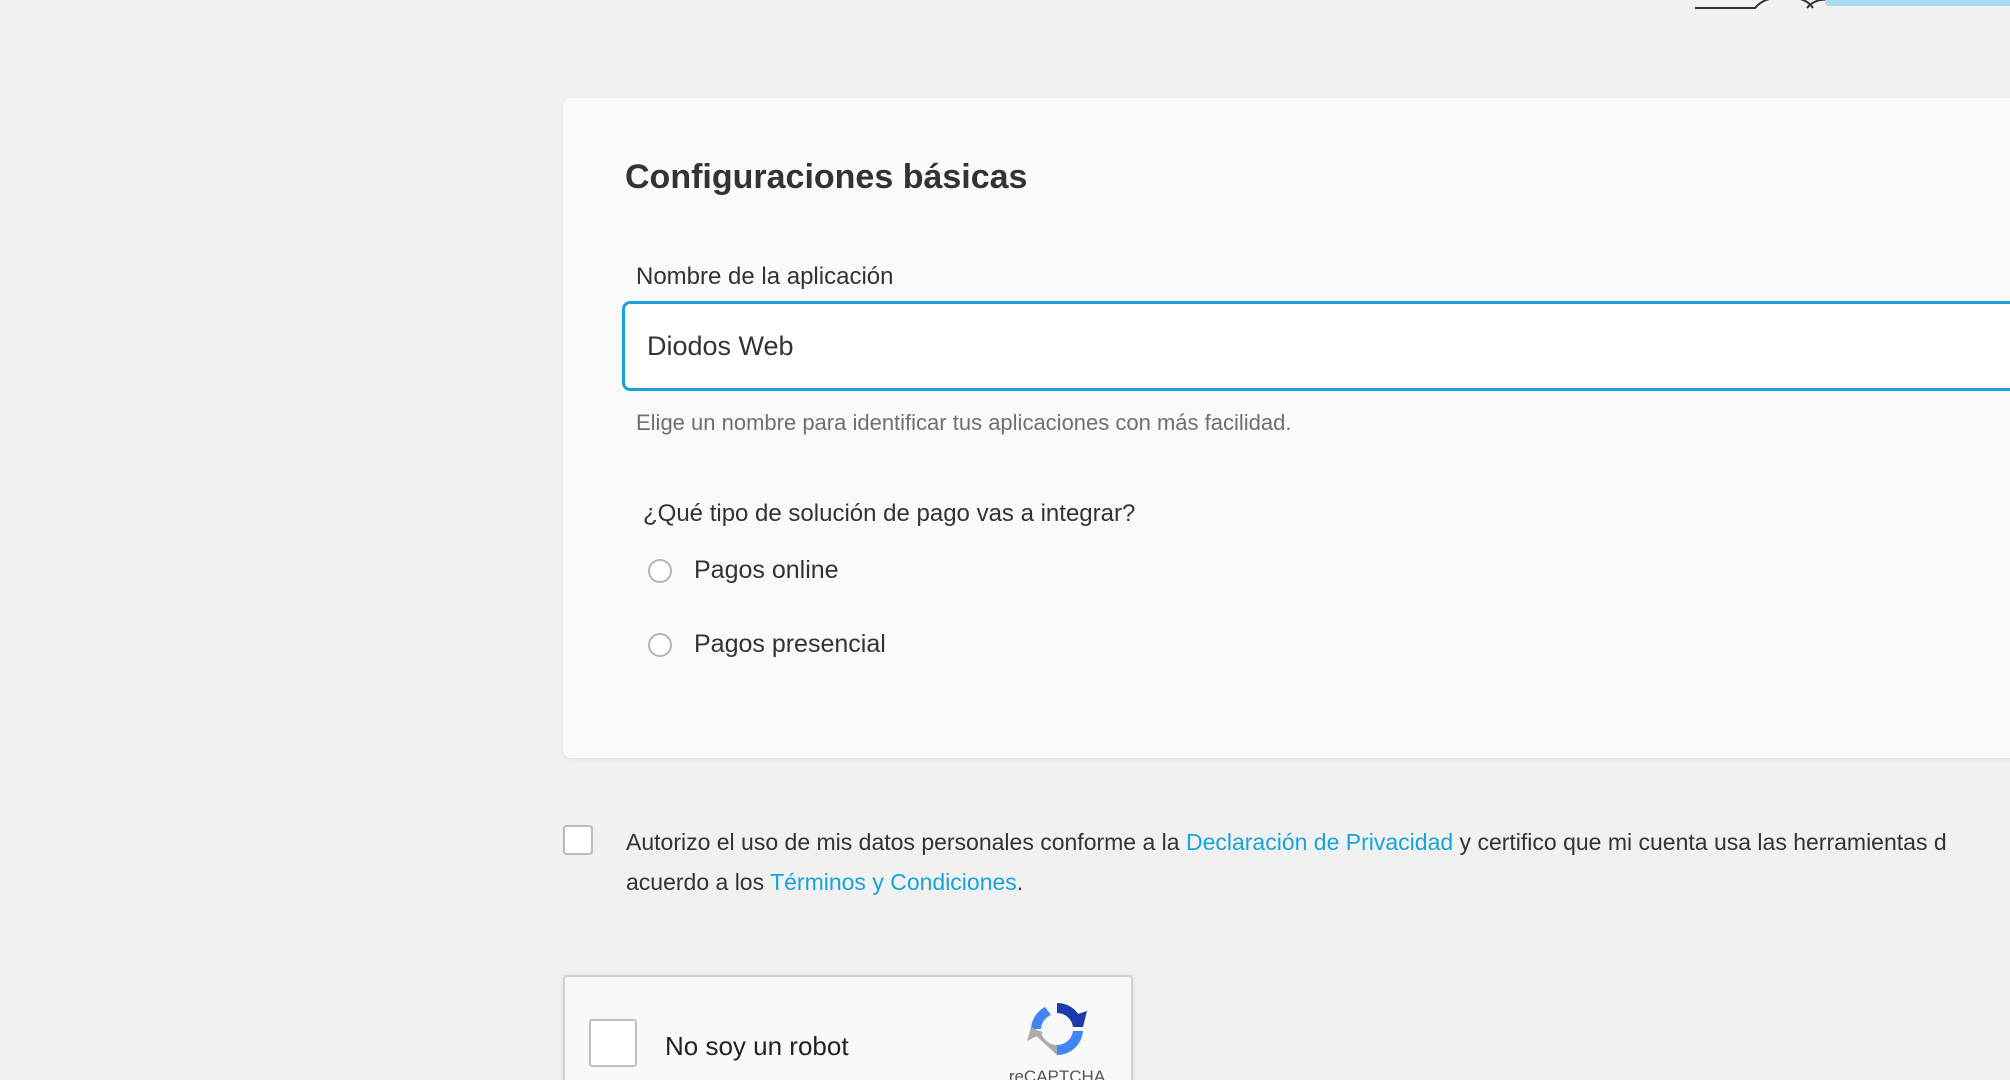 This screenshot has height=1080, width=2010. I want to click on radio-online-payments: Pagos online, so click(743, 570).